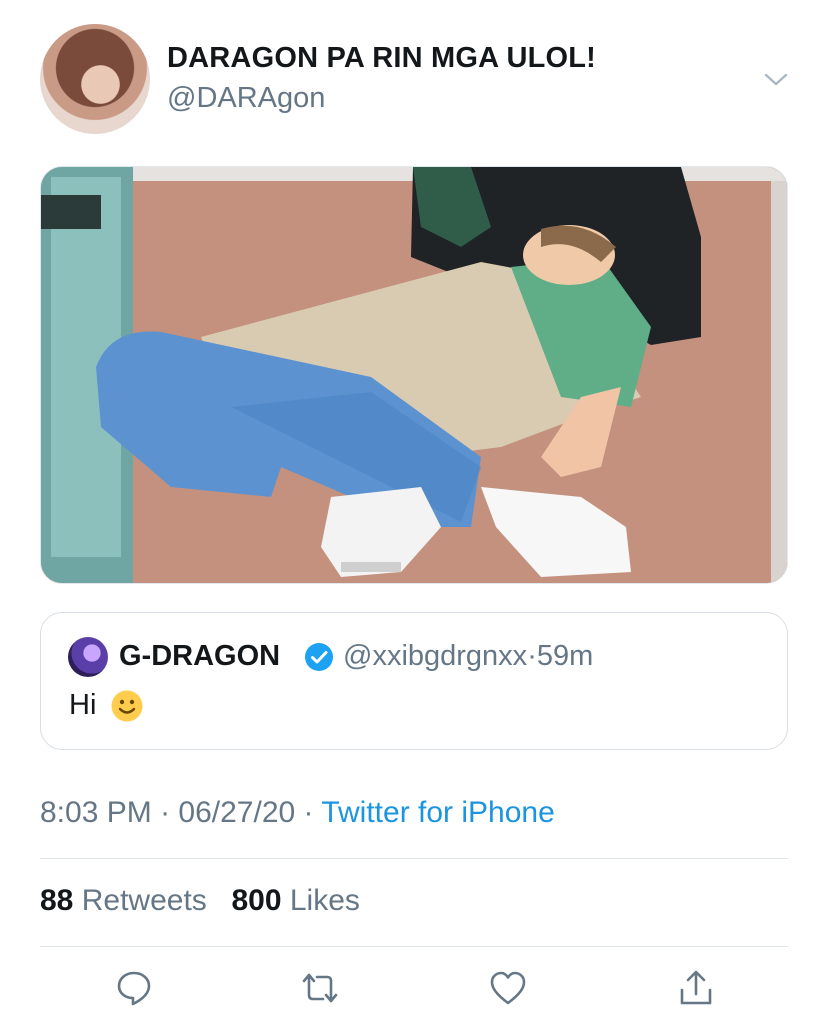 This screenshot has width=828, height=1035. Describe the element at coordinates (381, 58) in the screenshot. I see `author-display-name: DARAGON PA RIN MGA ULOL!` at that location.